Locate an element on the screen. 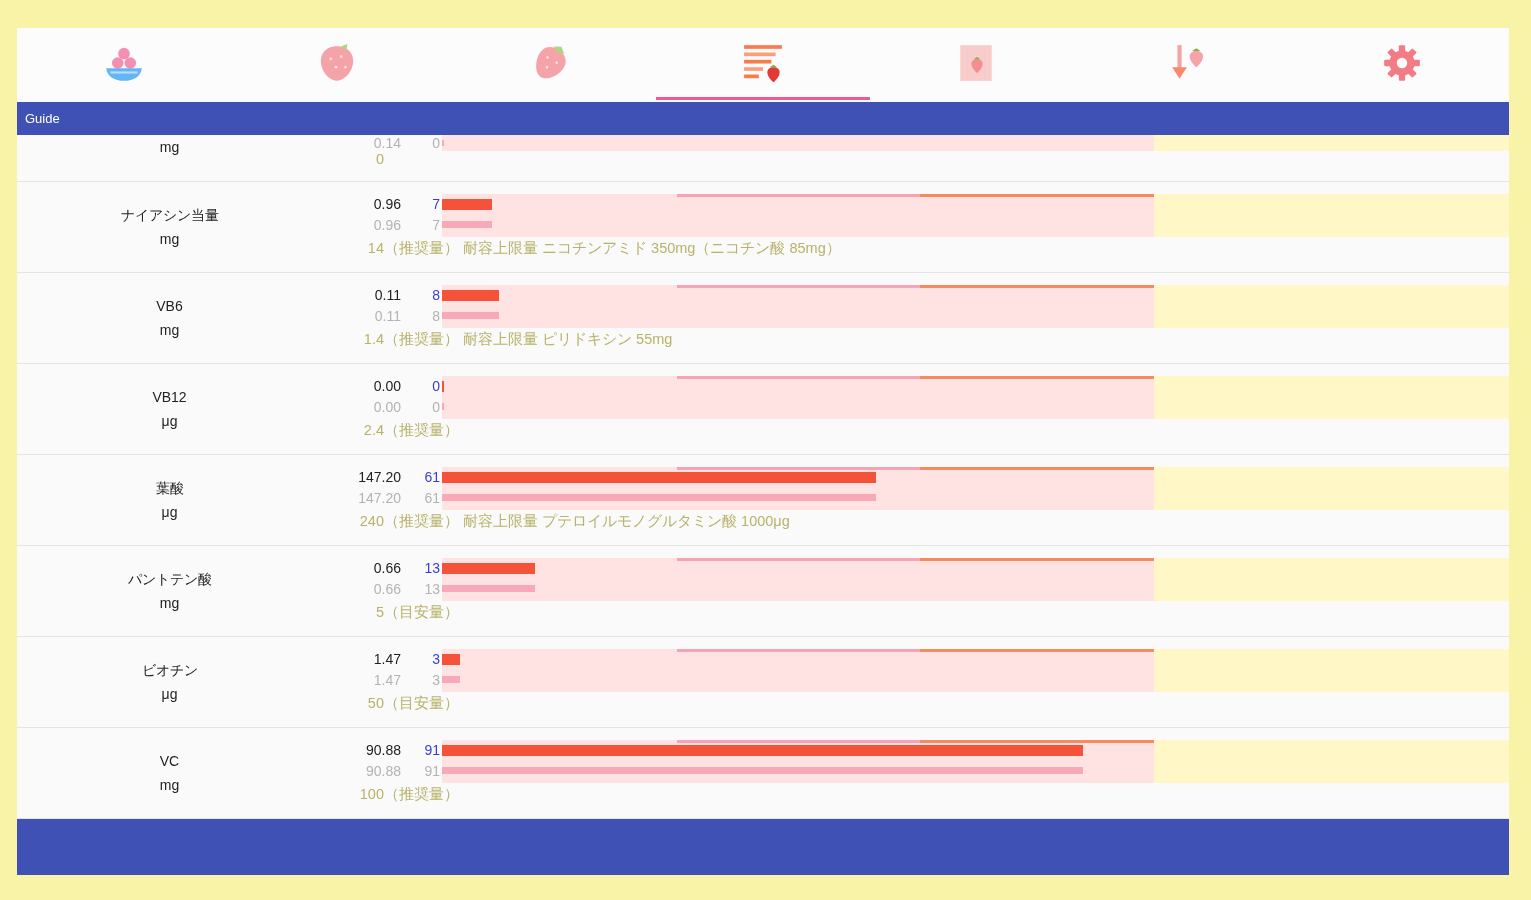 The image size is (1531, 900). recommended-amount: 14 is located at coordinates (375, 248).